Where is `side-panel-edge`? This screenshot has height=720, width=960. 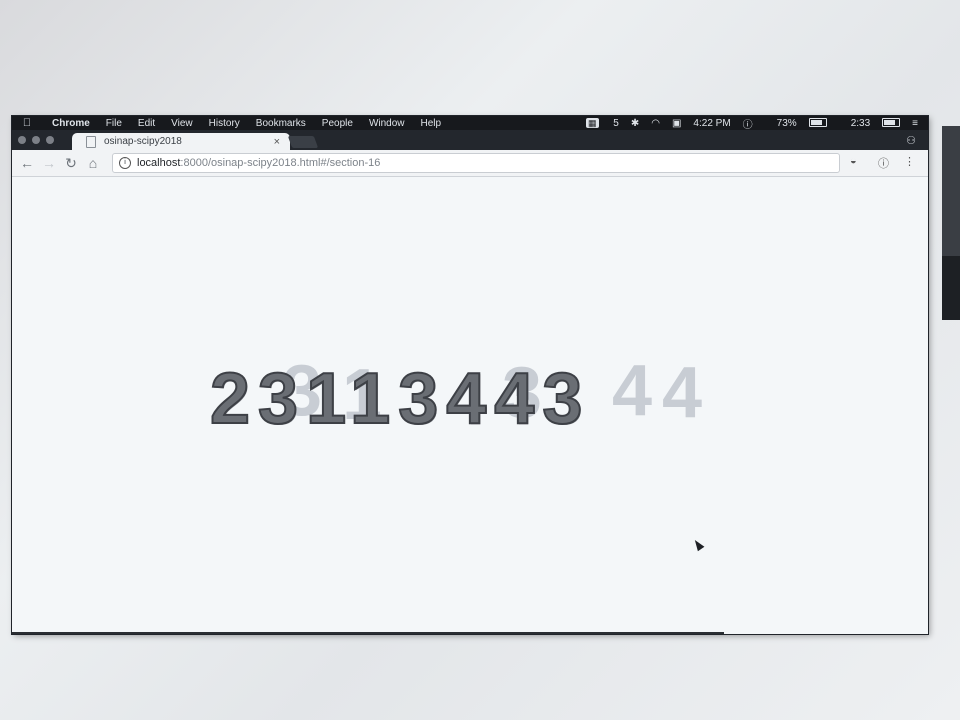 side-panel-edge is located at coordinates (951, 223).